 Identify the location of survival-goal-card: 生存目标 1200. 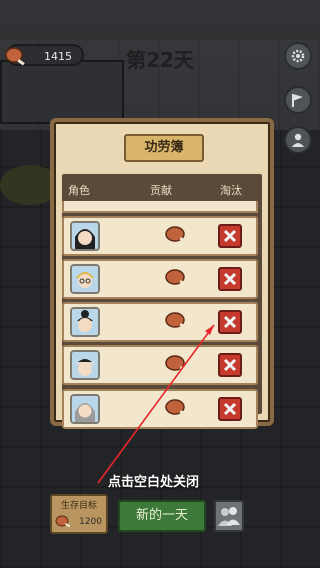
(79, 514).